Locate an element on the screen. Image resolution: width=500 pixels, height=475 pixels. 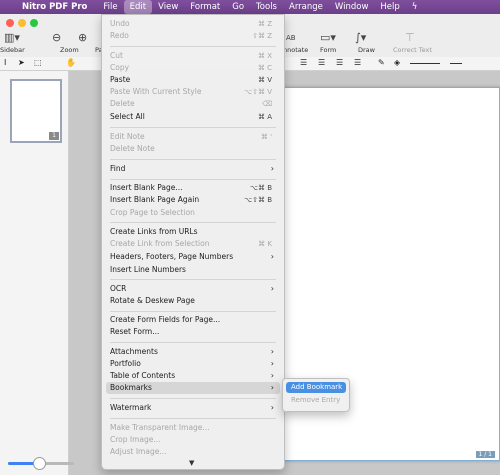
menu-item-crop-page: Crop Page to Selection is located at coordinates (193, 213).